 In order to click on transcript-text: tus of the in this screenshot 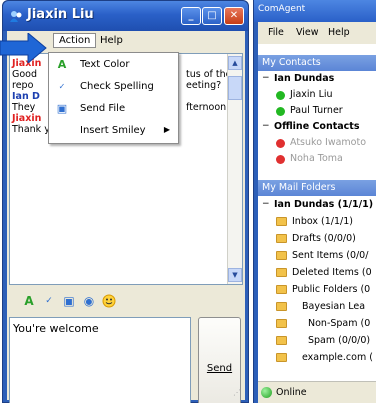, I will do `click(209, 74)`.